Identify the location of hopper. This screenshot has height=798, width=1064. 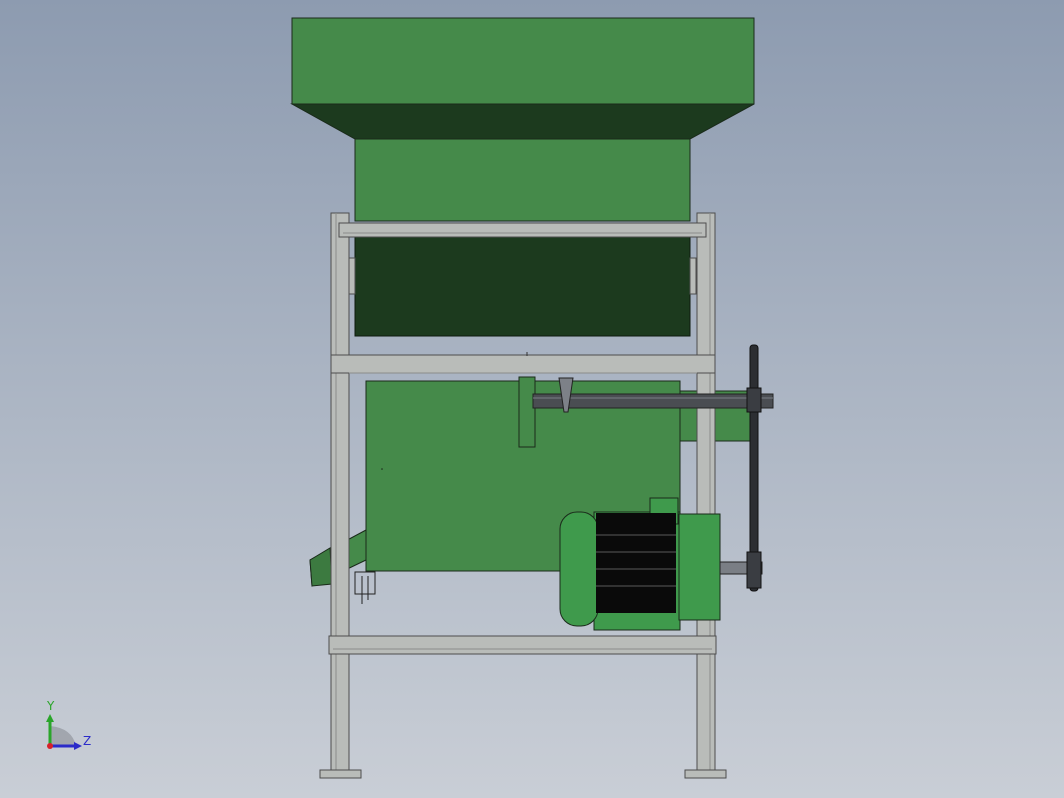
(522, 119).